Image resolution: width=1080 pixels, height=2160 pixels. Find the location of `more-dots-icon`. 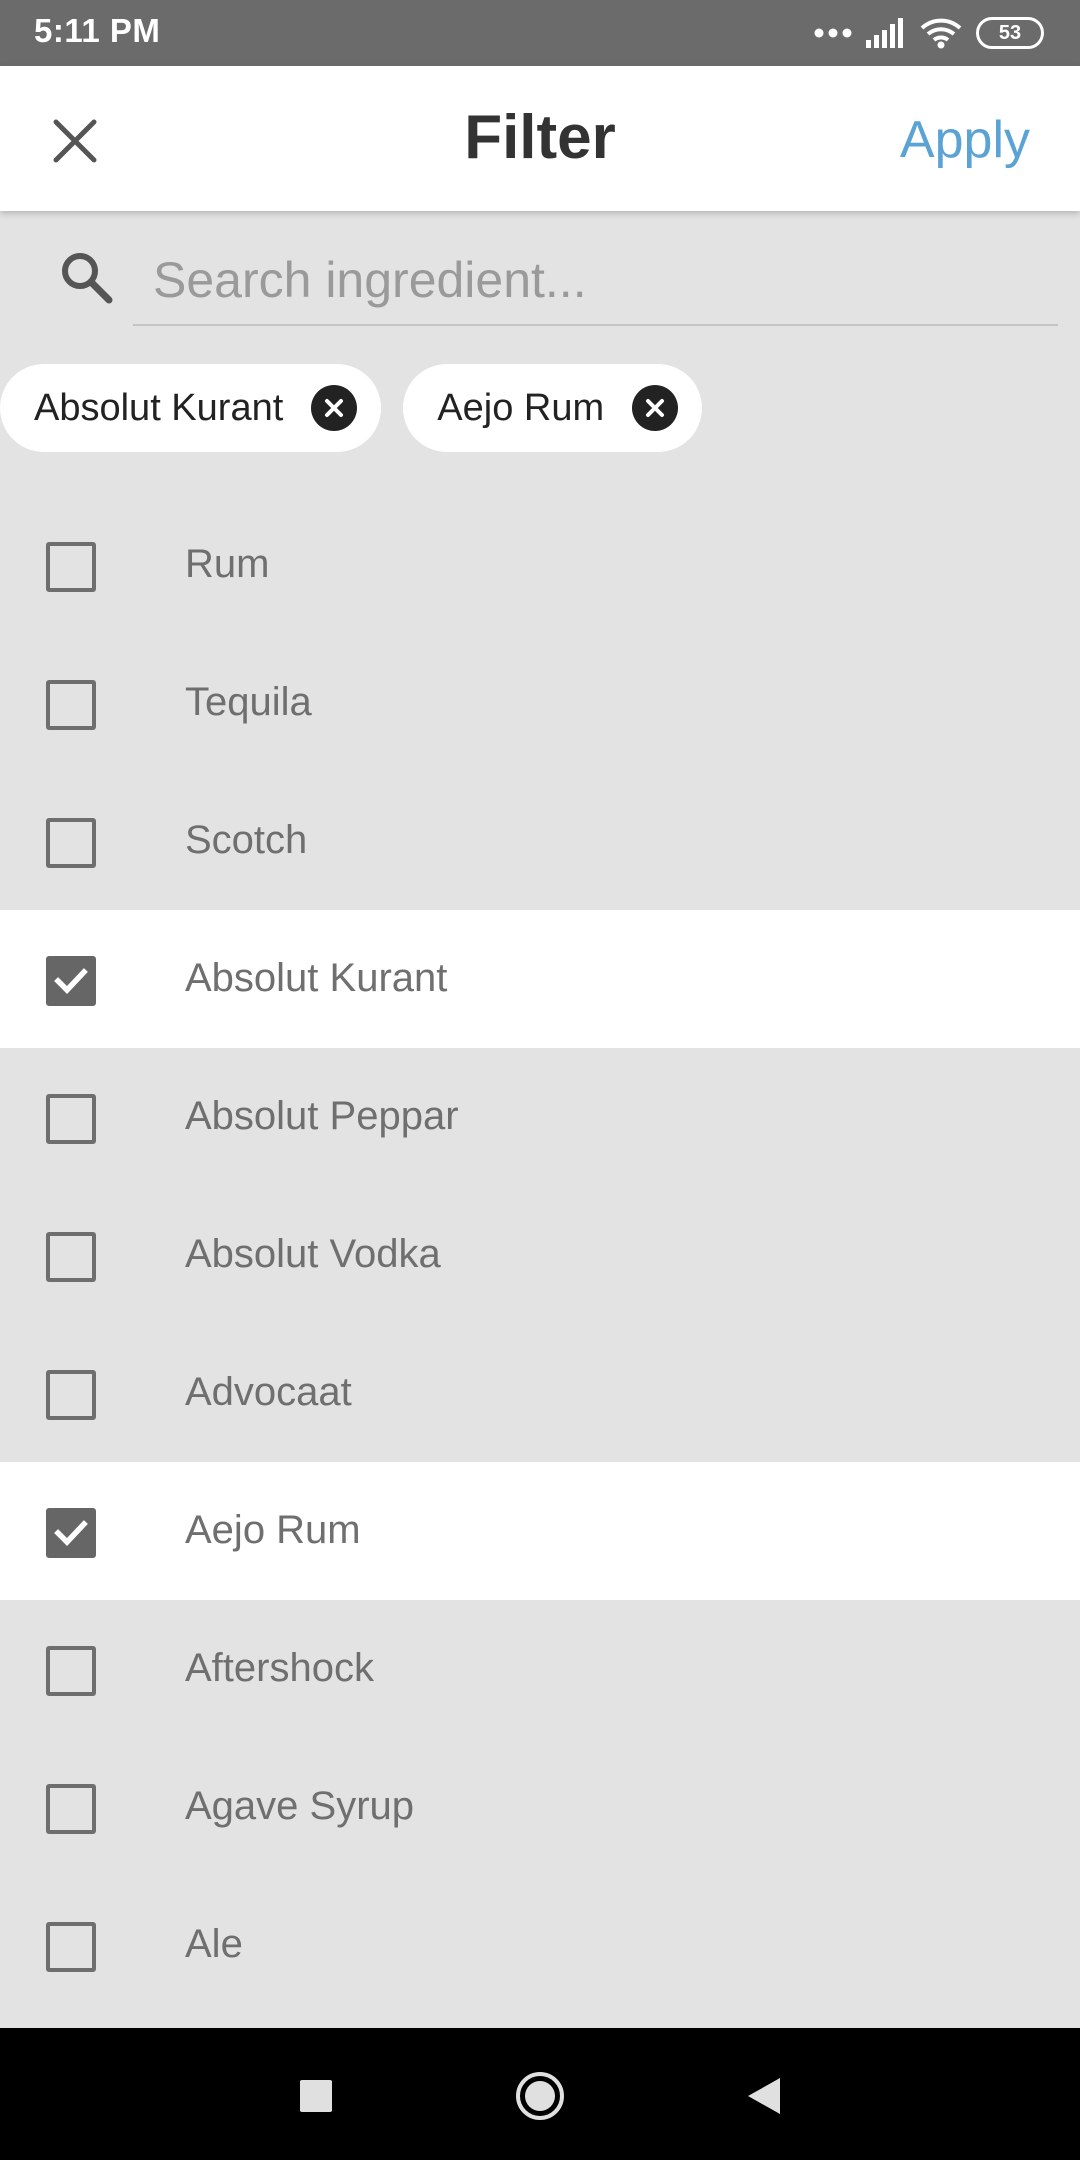

more-dots-icon is located at coordinates (833, 33).